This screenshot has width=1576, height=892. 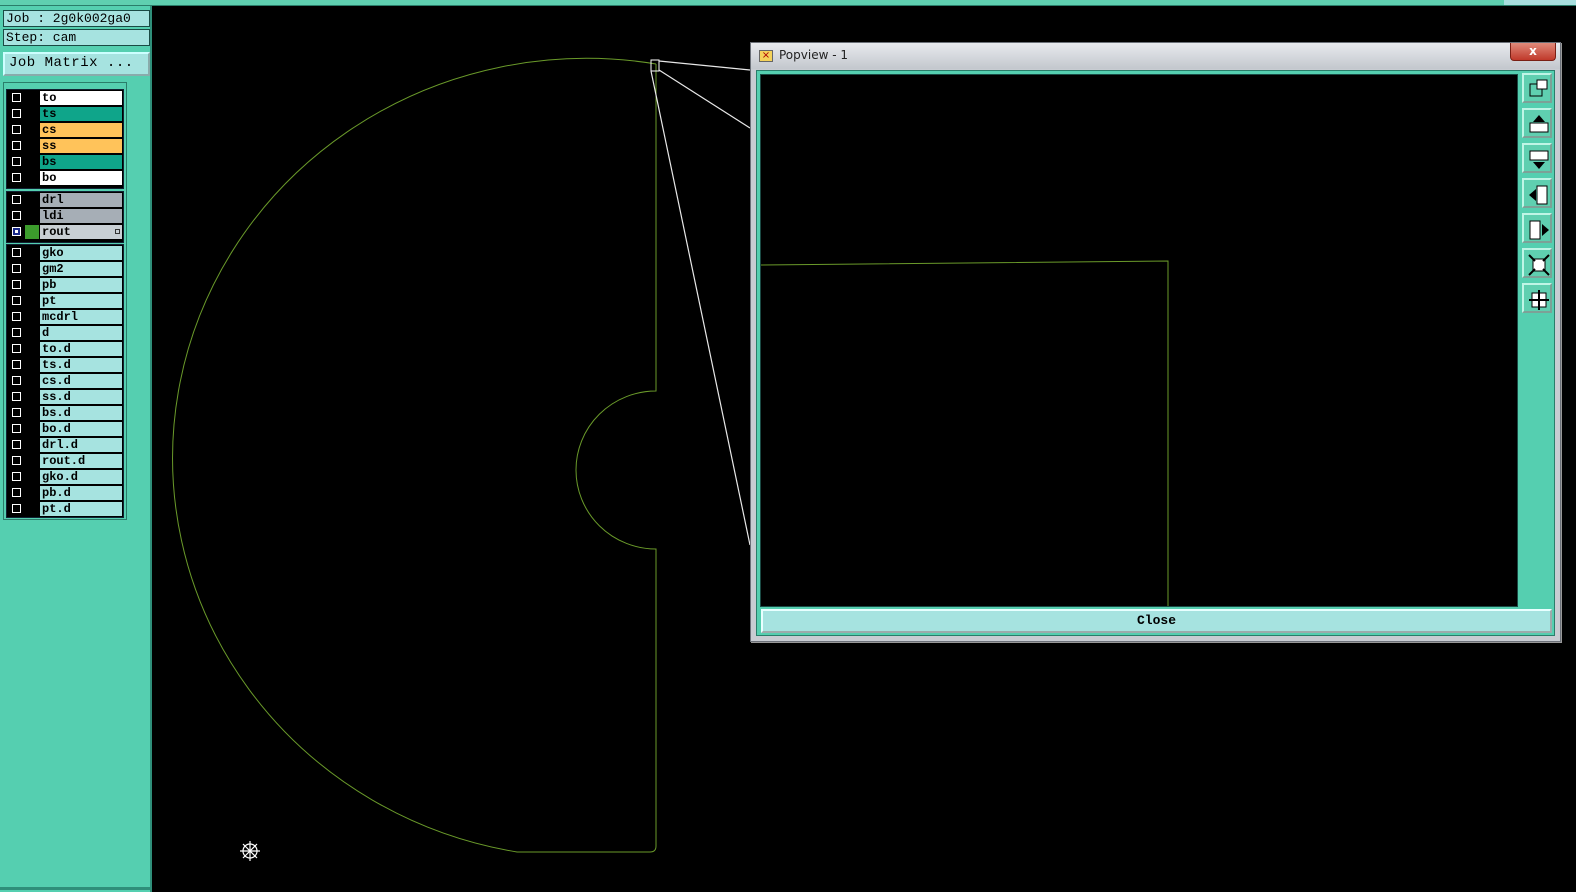 I want to click on layer-row-pb-d: pb.d, so click(x=65, y=493).